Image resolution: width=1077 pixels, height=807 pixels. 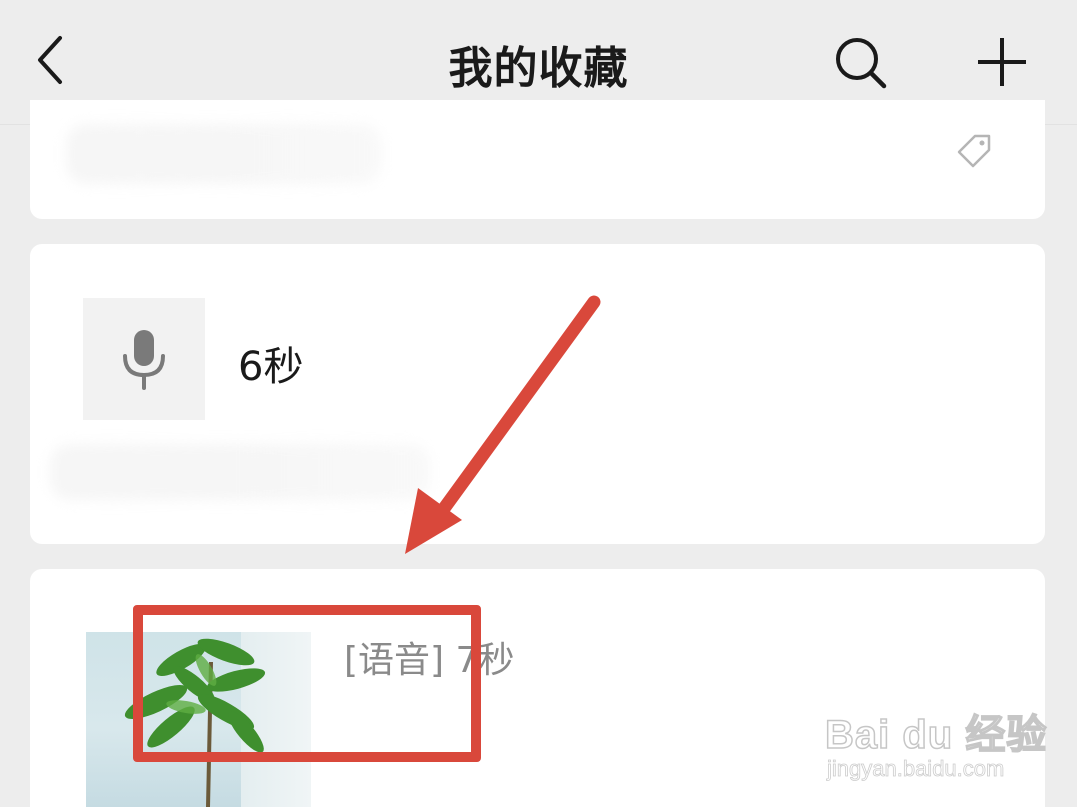 What do you see at coordinates (538, 68) in the screenshot?
I see `page-title: 我的收藏` at bounding box center [538, 68].